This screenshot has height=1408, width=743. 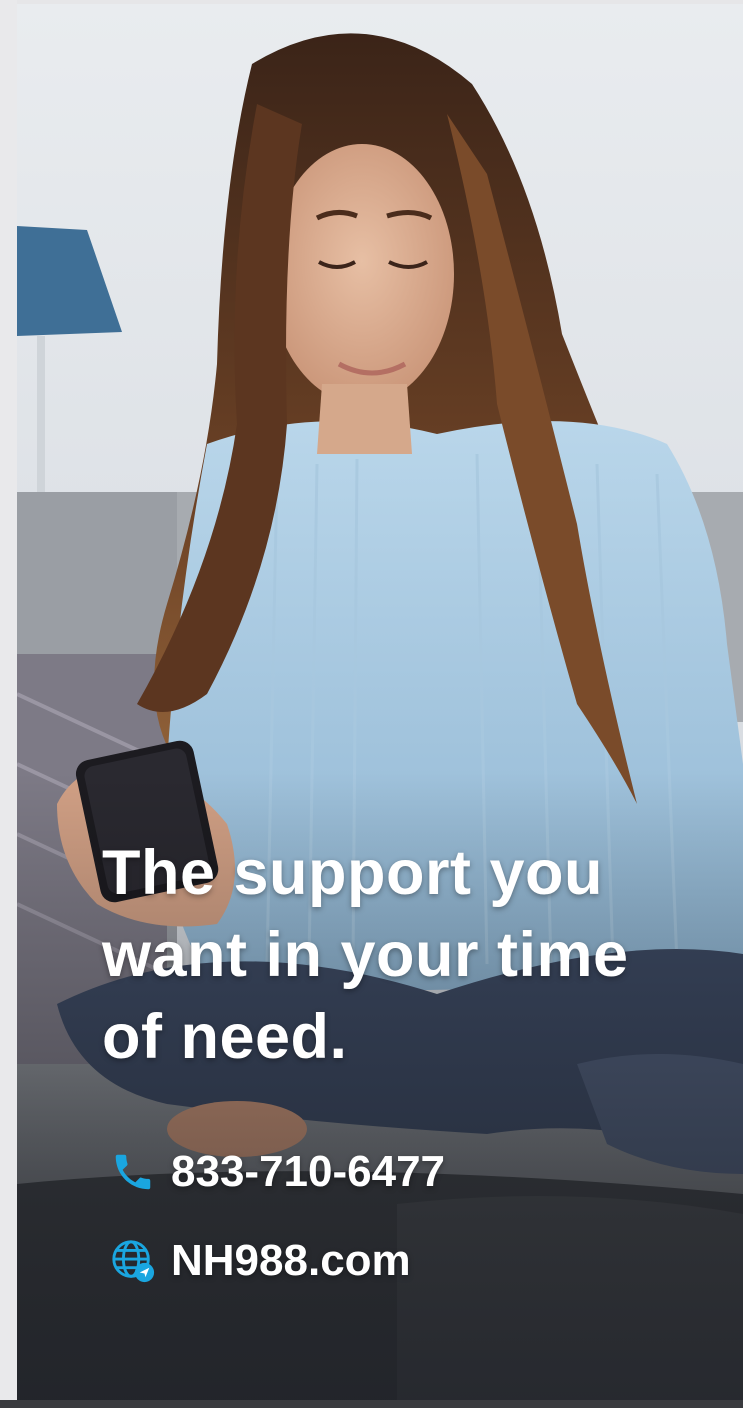 I want to click on website-url: NH988.com, so click(x=291, y=1261).